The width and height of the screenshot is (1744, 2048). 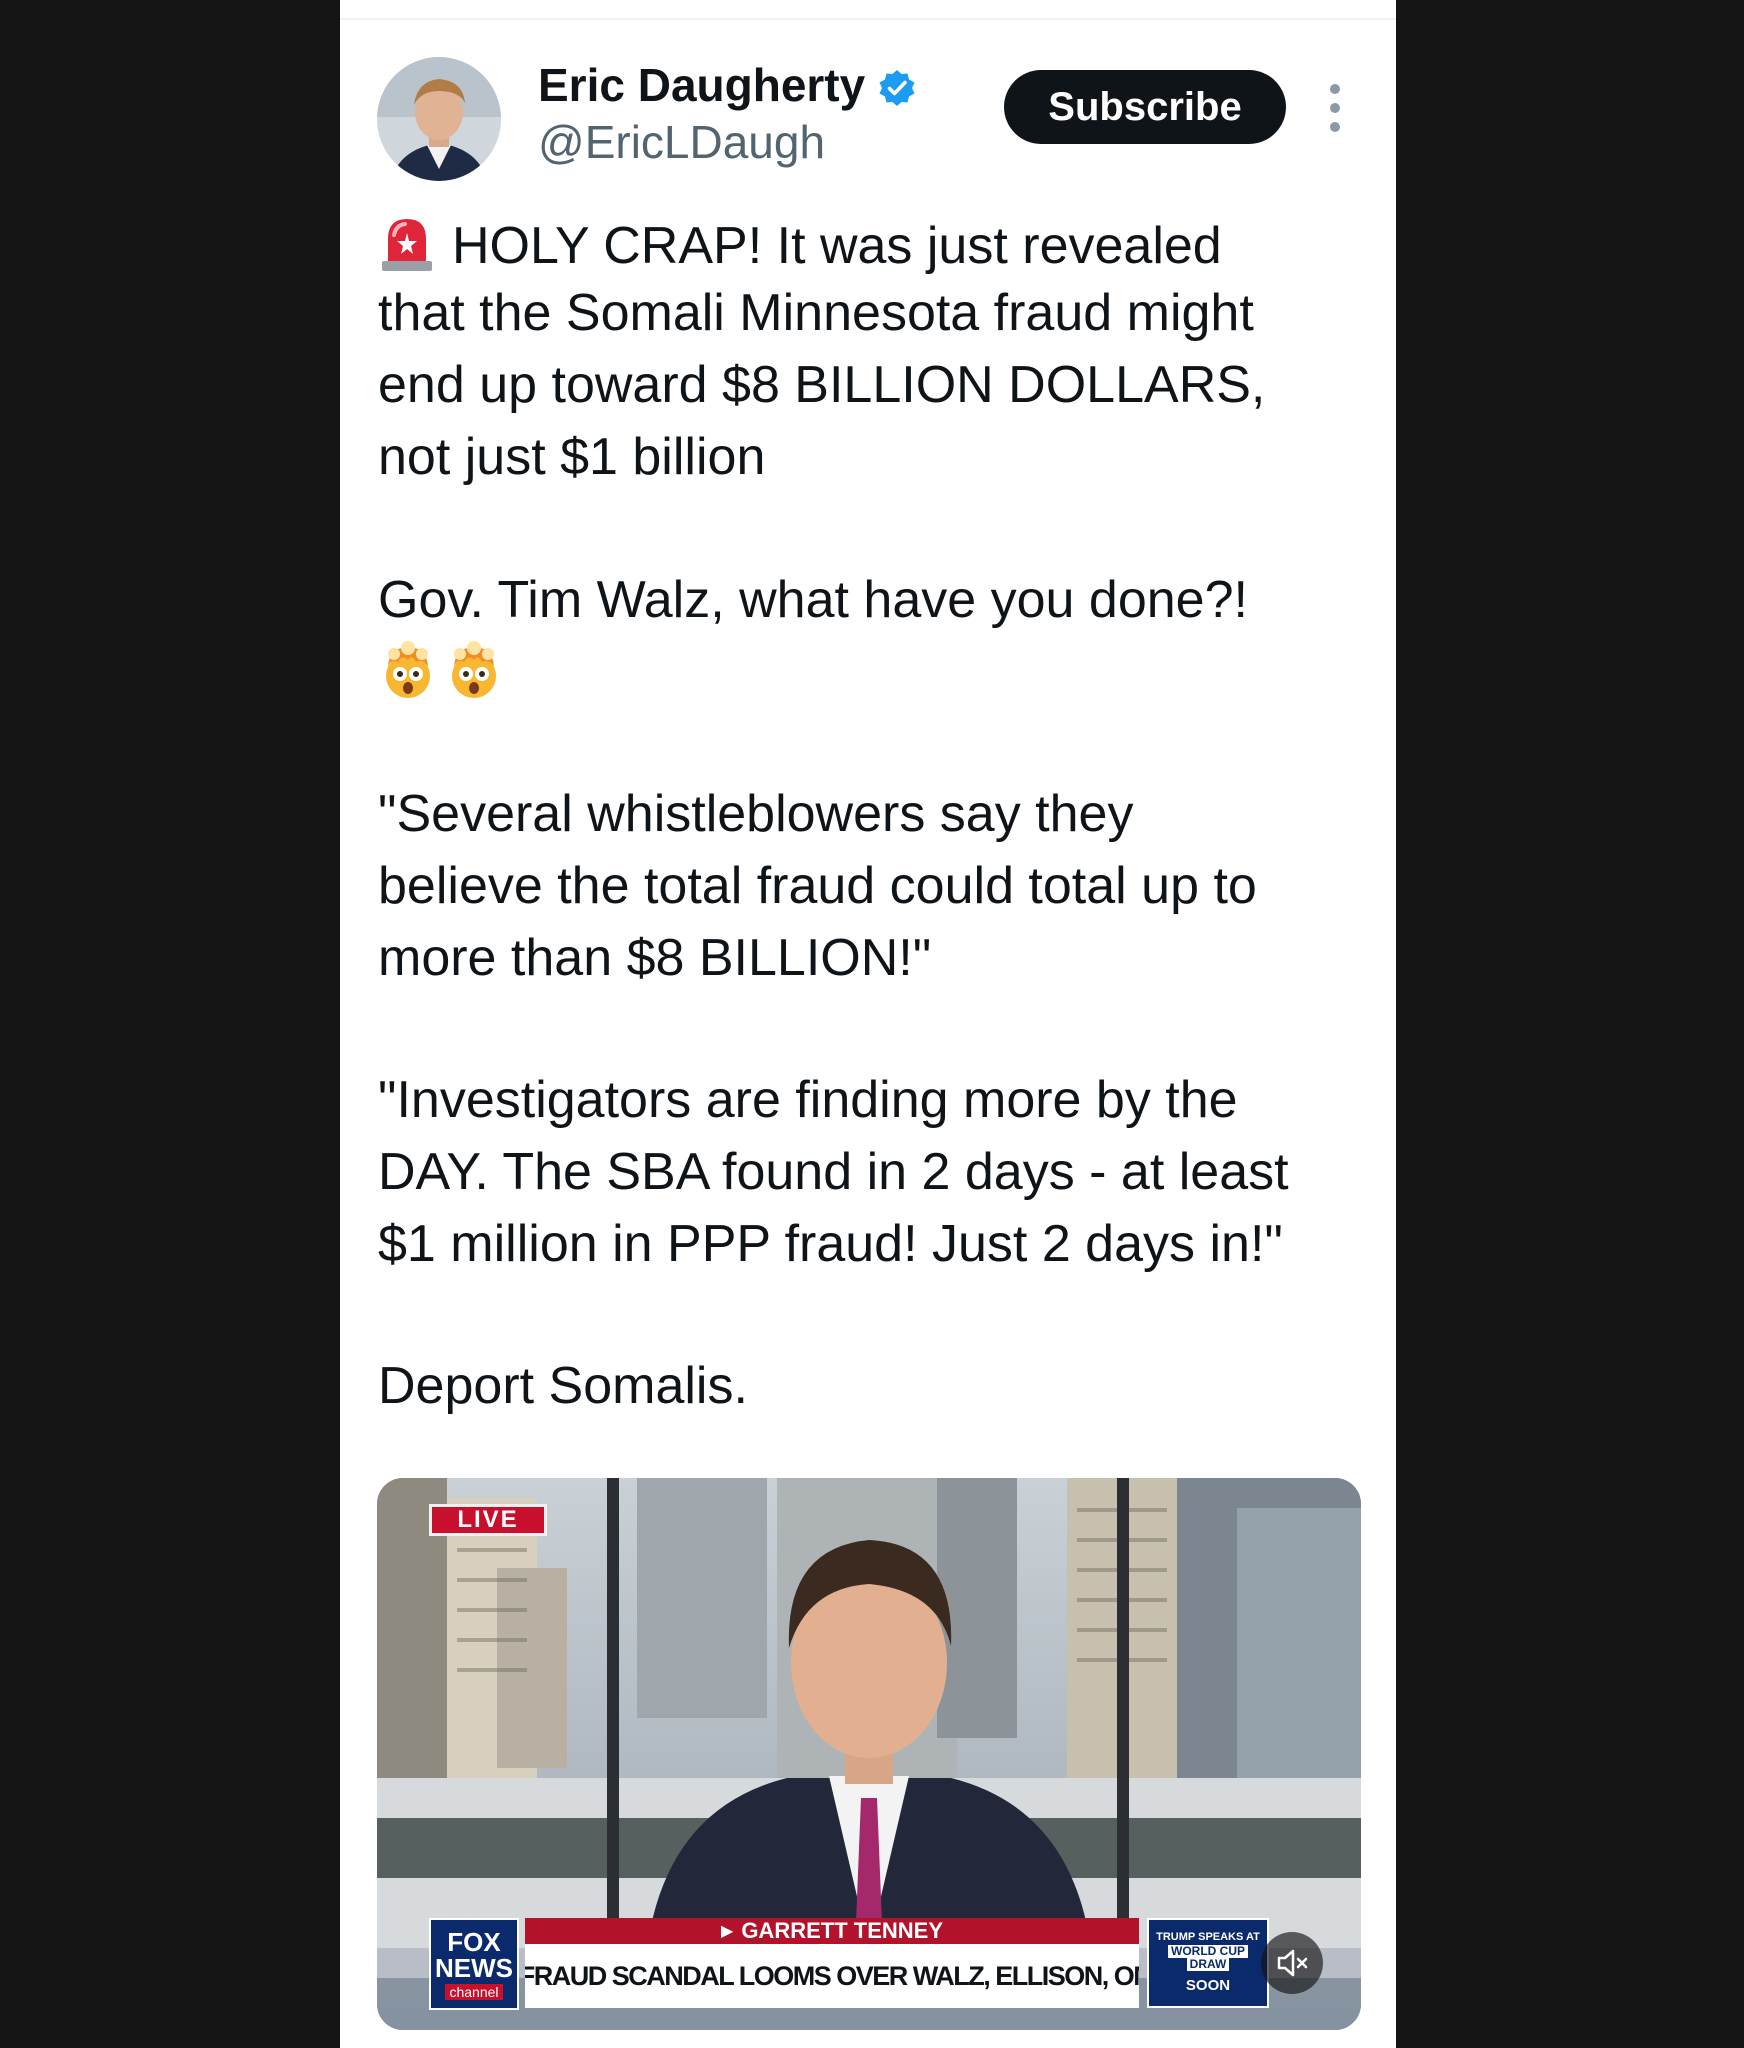 I want to click on live-badge: LIVE, so click(x=488, y=1520).